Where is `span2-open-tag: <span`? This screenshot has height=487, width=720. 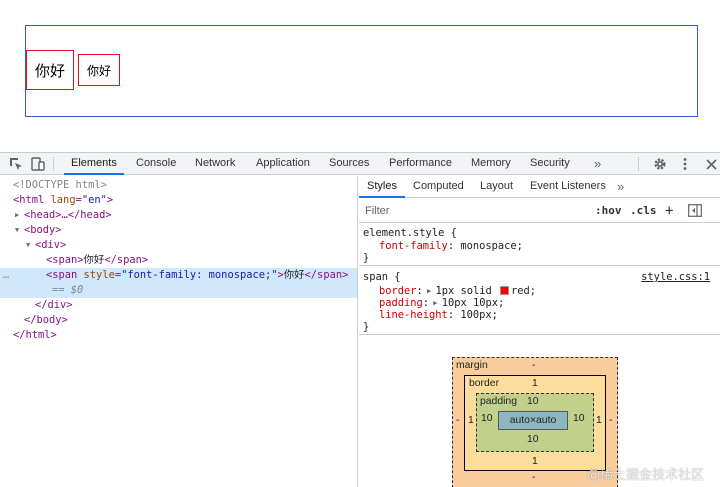
span2-open-tag: <span is located at coordinates (62, 275).